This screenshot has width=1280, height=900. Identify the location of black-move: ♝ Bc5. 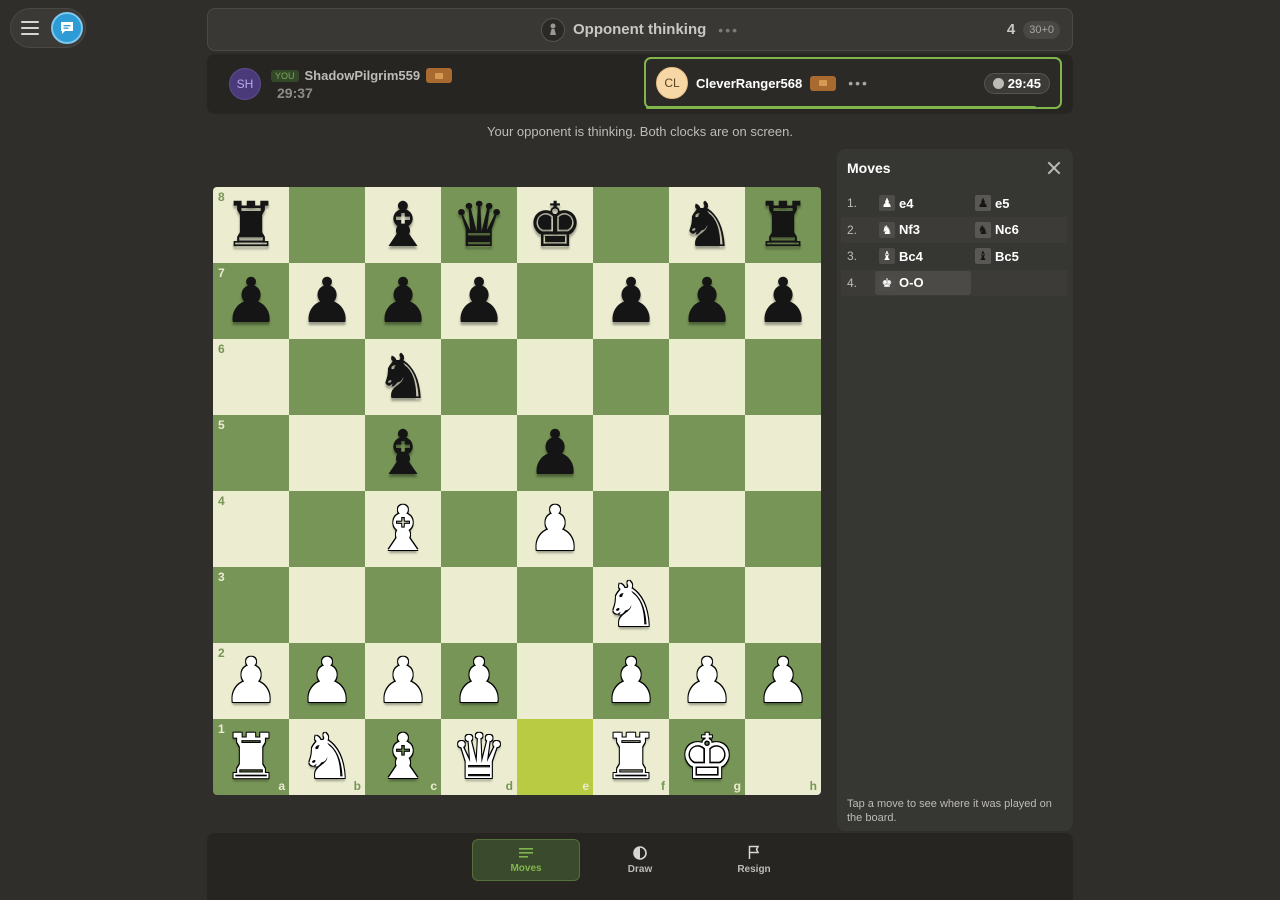
(1019, 256).